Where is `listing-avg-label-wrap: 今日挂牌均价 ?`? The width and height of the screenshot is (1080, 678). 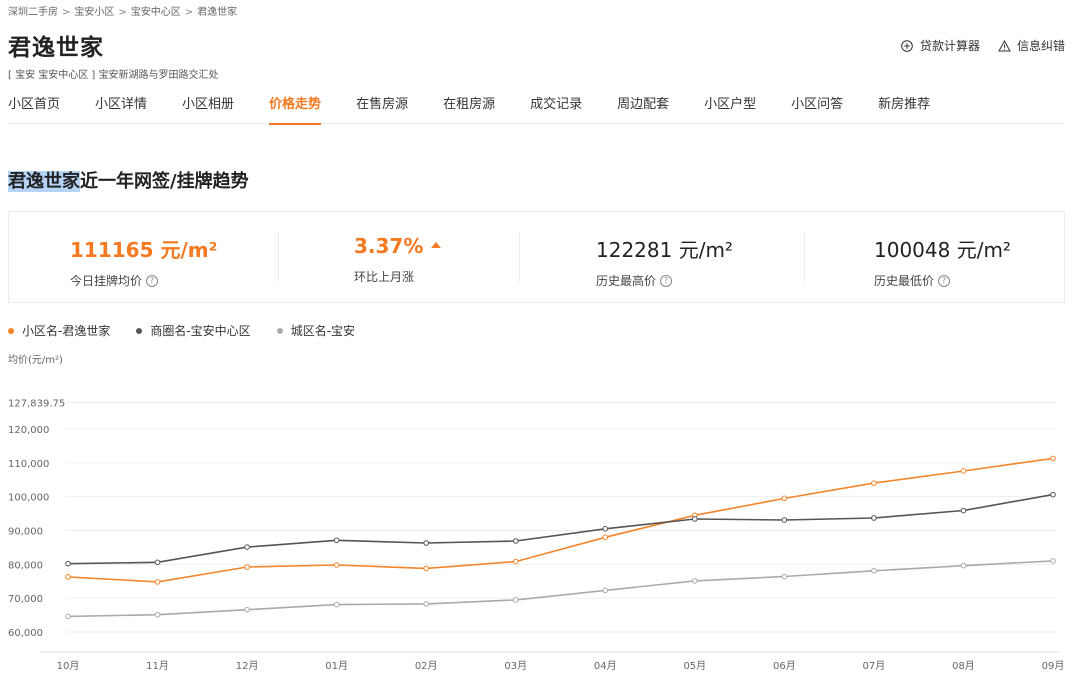 listing-avg-label-wrap: 今日挂牌均价 ? is located at coordinates (114, 280).